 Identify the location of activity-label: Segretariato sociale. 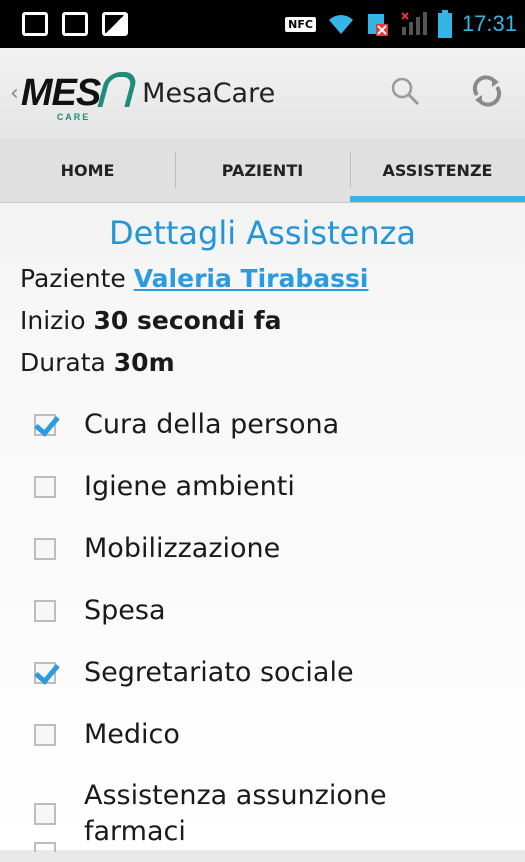
(219, 672).